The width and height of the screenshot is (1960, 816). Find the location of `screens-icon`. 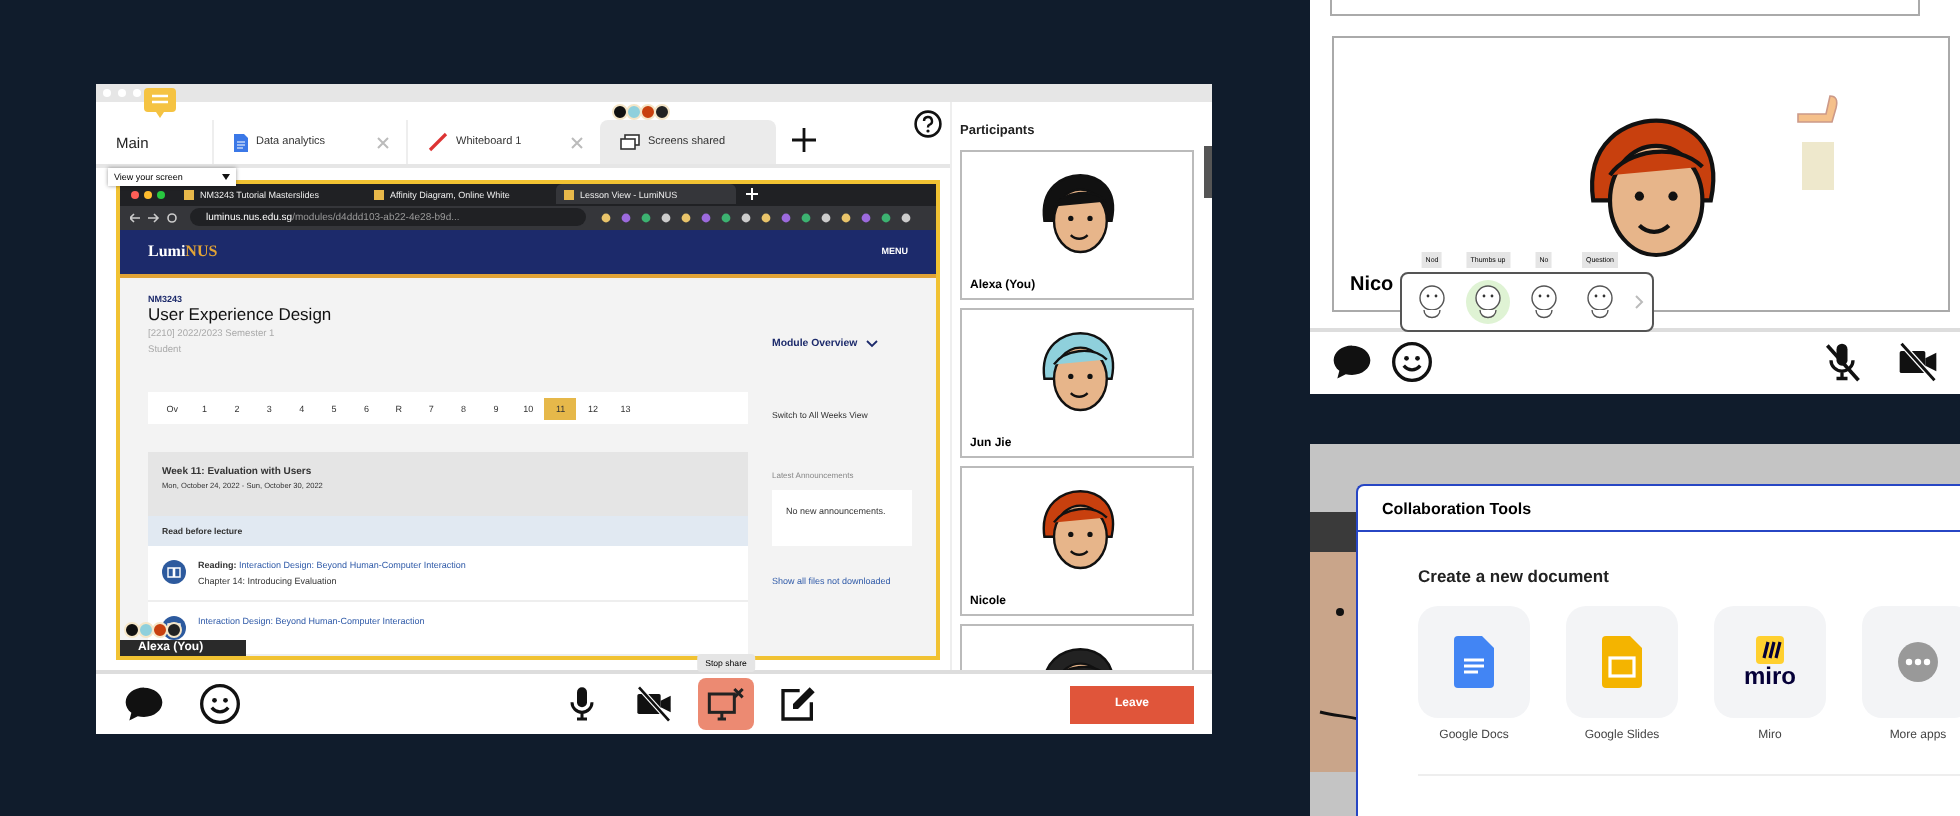

screens-icon is located at coordinates (630, 142).